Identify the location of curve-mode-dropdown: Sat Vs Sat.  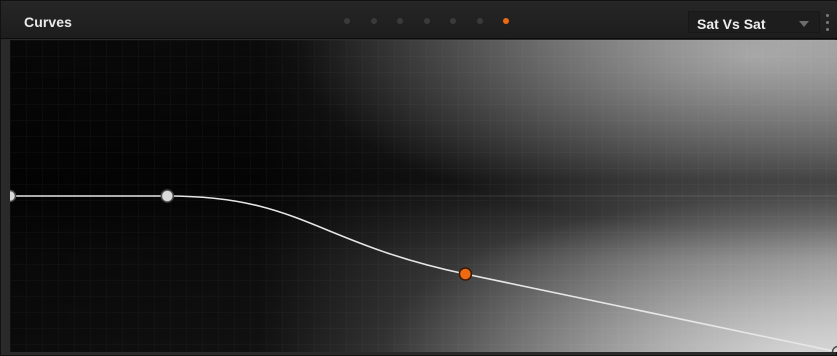
(754, 22).